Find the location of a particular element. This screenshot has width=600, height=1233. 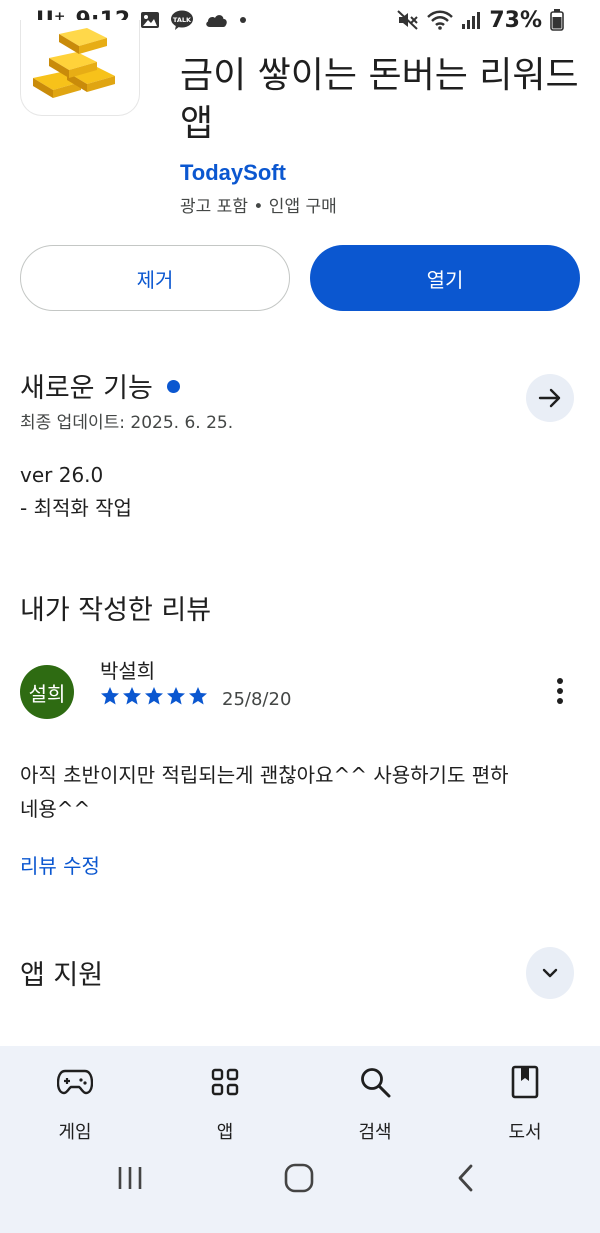

app-meta: 광고 포함 • 인앱 구매 is located at coordinates (258, 207).